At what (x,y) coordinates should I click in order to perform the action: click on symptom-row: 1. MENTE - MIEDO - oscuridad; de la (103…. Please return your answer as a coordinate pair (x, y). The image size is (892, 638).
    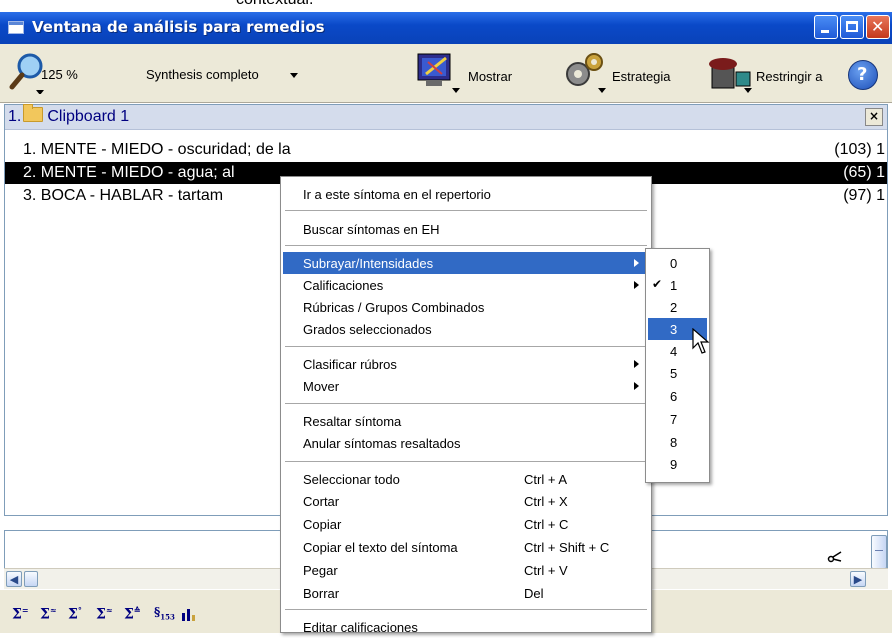
    Looking at the image, I should click on (446, 150).